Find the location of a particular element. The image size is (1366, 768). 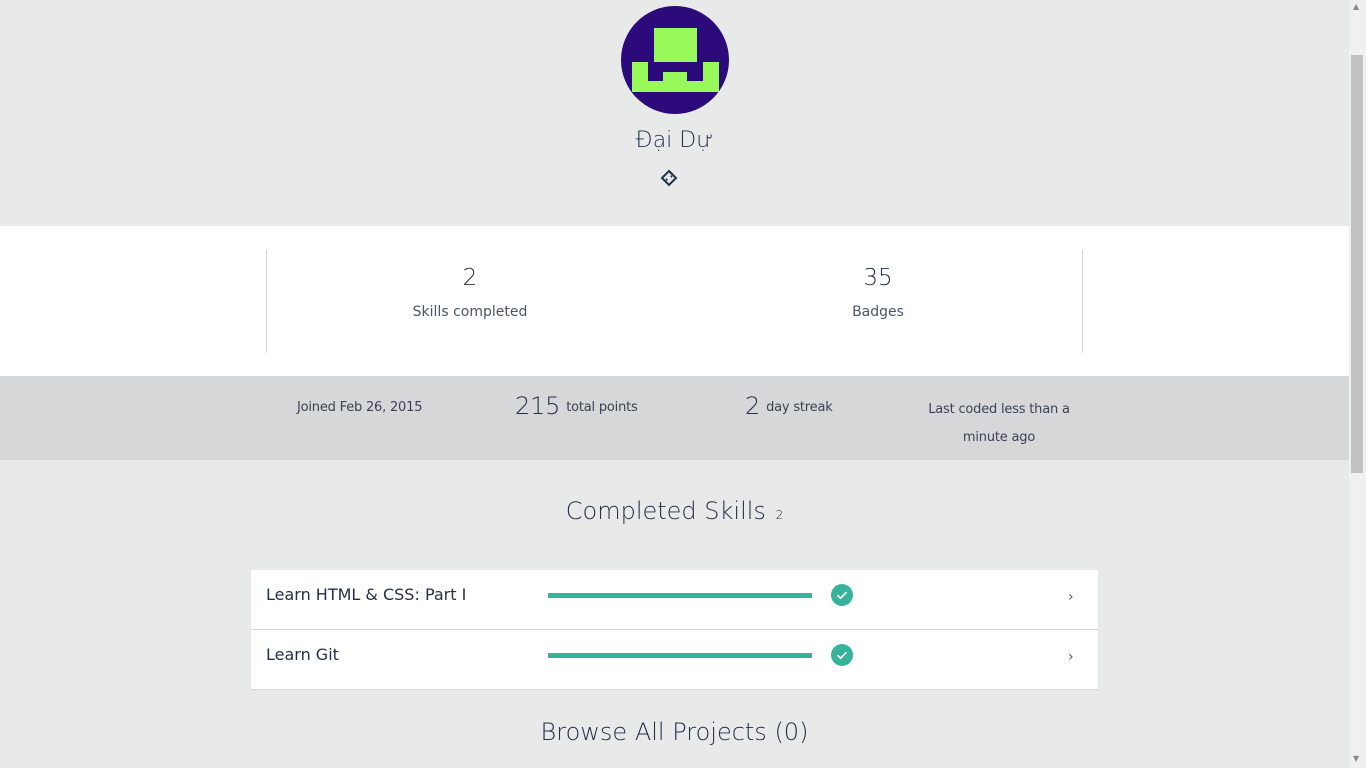

skill-name: Learn Git is located at coordinates (302, 654).